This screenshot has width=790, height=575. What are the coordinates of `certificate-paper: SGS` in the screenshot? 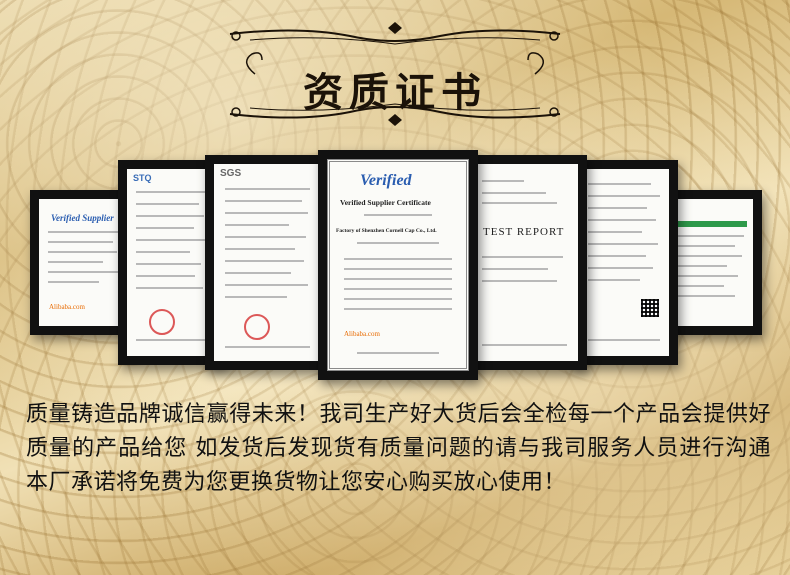 It's located at (267, 262).